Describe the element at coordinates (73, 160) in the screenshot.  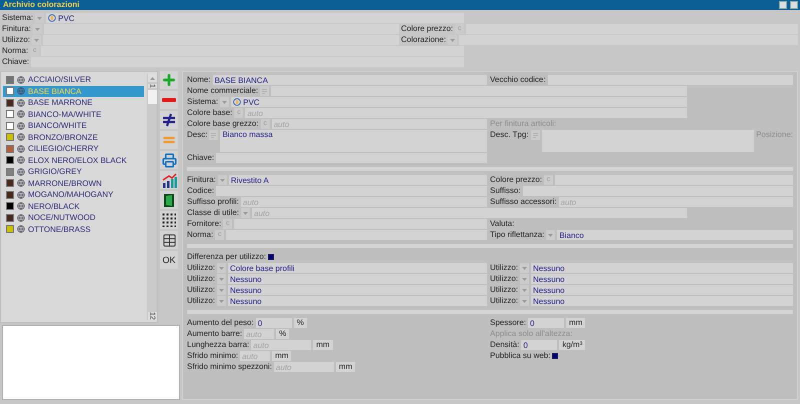
I see `list-item: ELOX NERO/ELOX BLACK` at that location.